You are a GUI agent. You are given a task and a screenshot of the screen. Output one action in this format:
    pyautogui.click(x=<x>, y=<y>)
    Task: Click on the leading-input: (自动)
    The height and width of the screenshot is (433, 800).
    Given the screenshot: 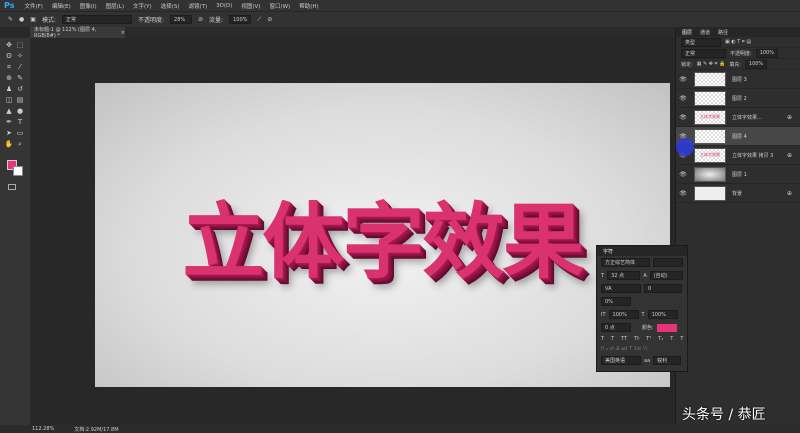 What is the action you would take?
    pyautogui.click(x=666, y=275)
    